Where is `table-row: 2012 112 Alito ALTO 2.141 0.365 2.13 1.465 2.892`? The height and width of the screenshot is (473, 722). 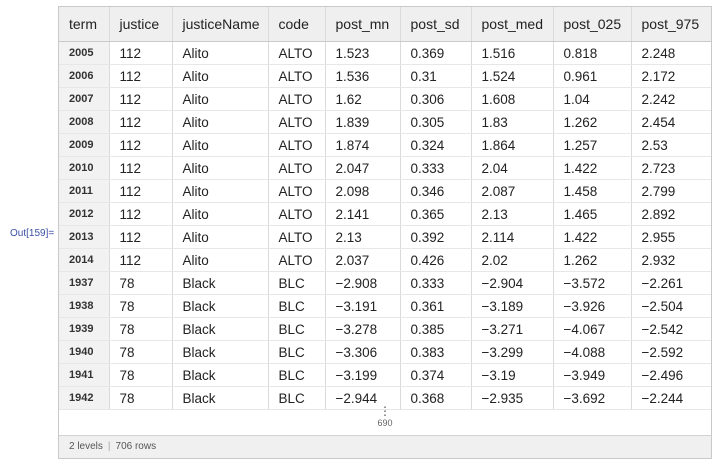 table-row: 2012 112 Alito ALTO 2.141 0.365 2.13 1.465 2.892 is located at coordinates (385, 214).